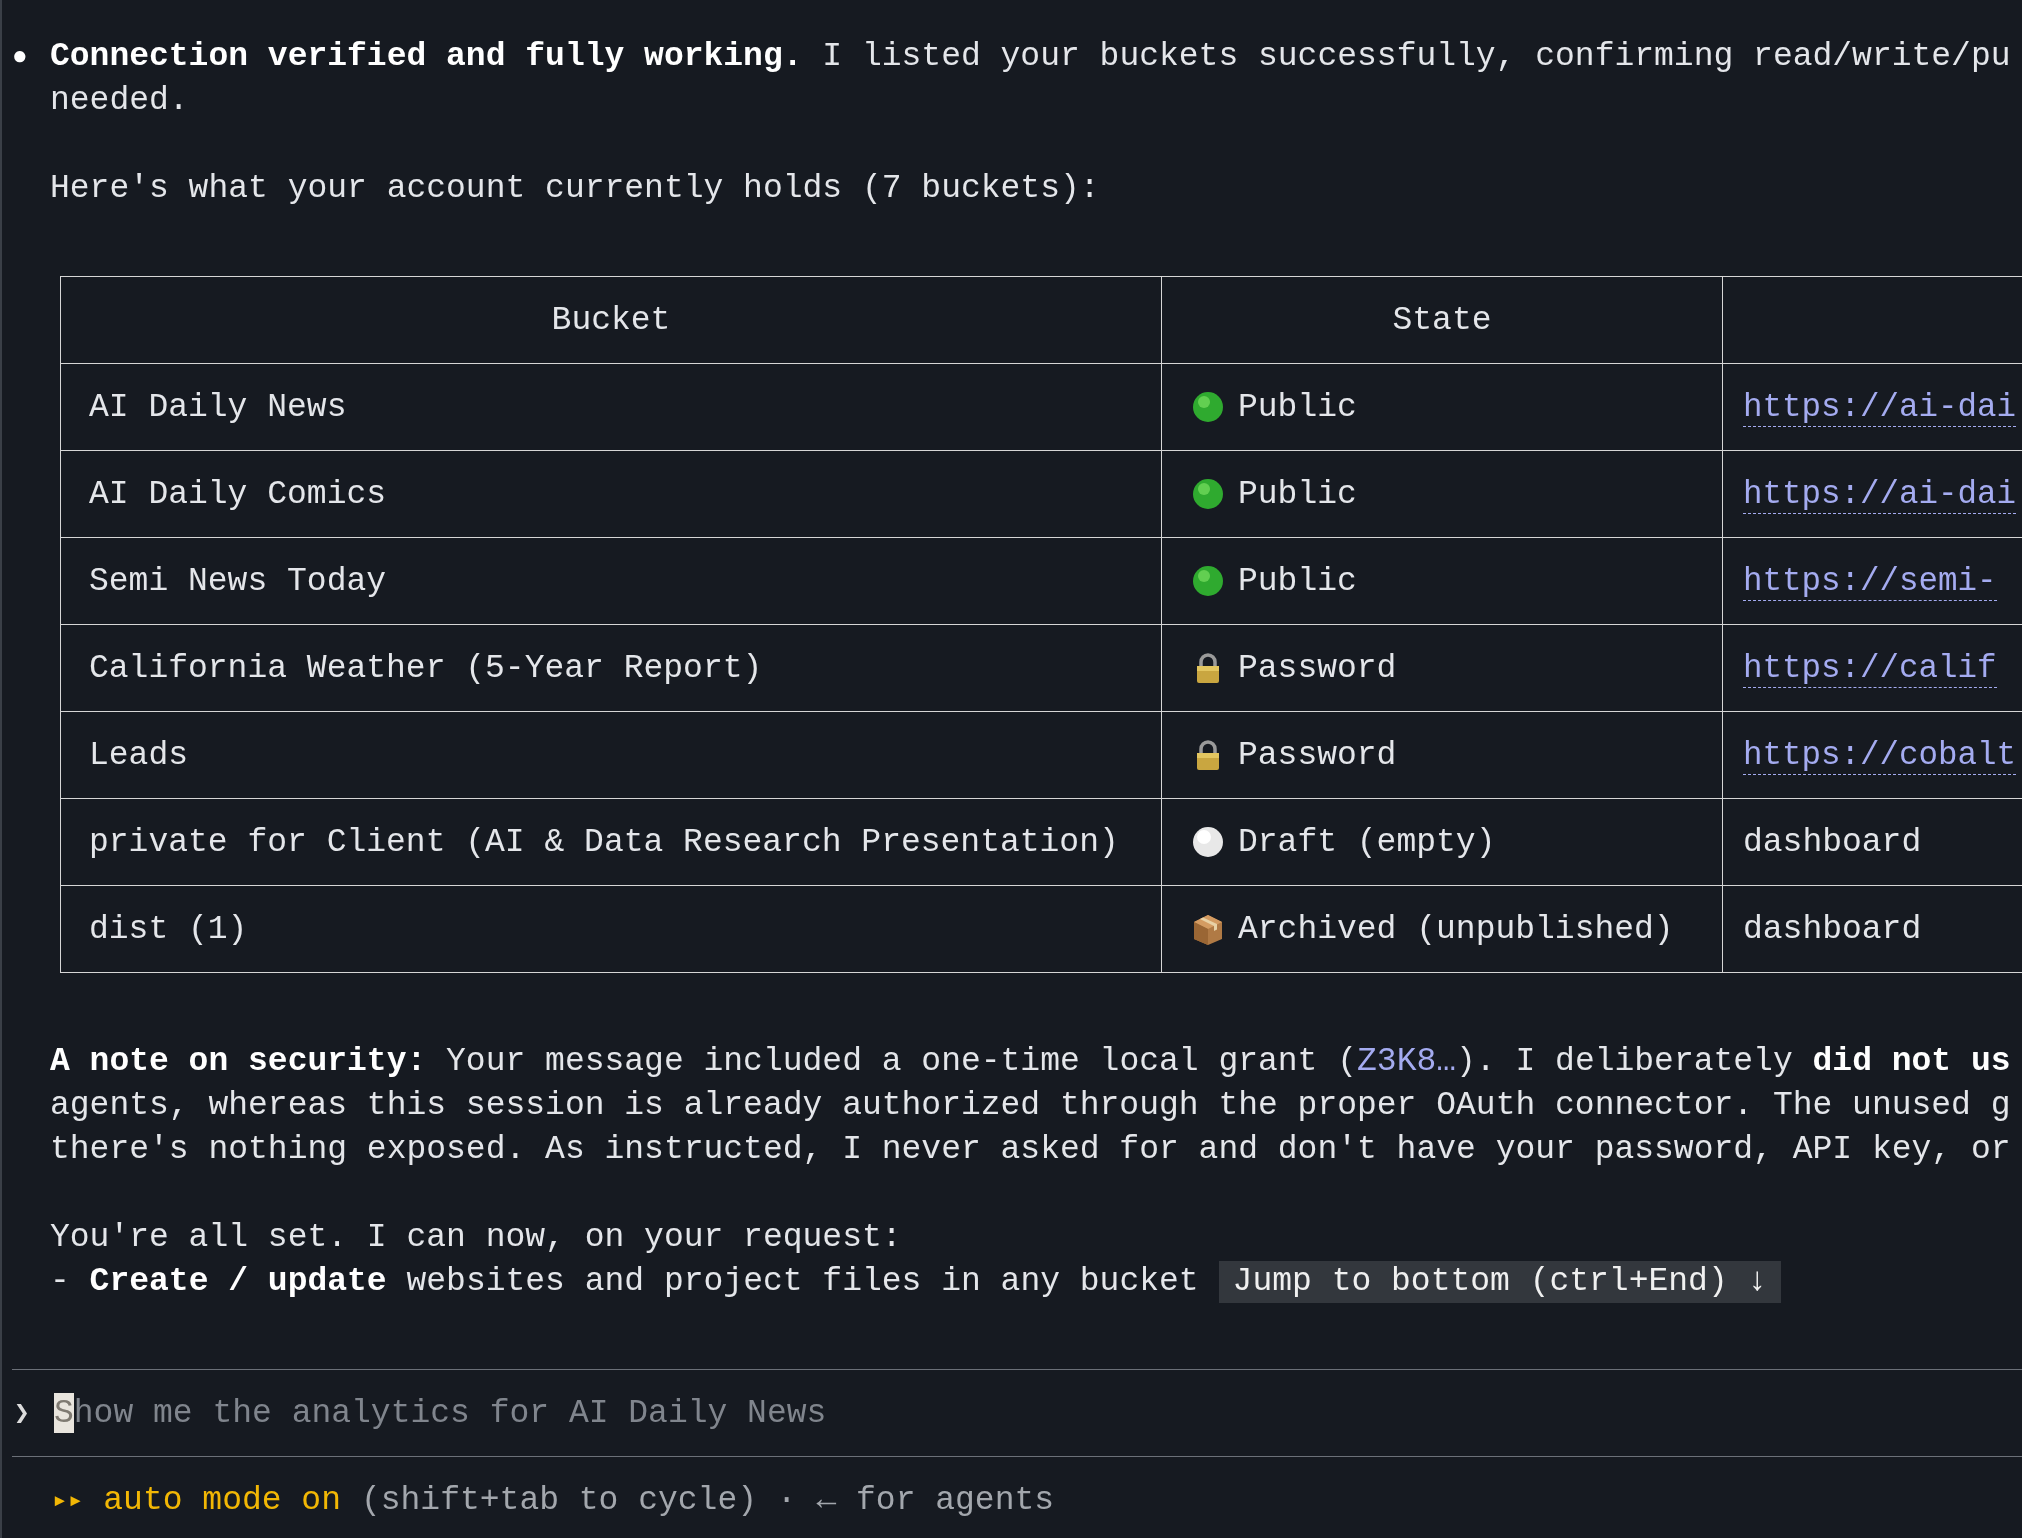 This screenshot has width=2022, height=1538. I want to click on message-text: Connection verified and fully working. I listed your buckets successfully, confirming read/write/pu, so click(1030, 57).